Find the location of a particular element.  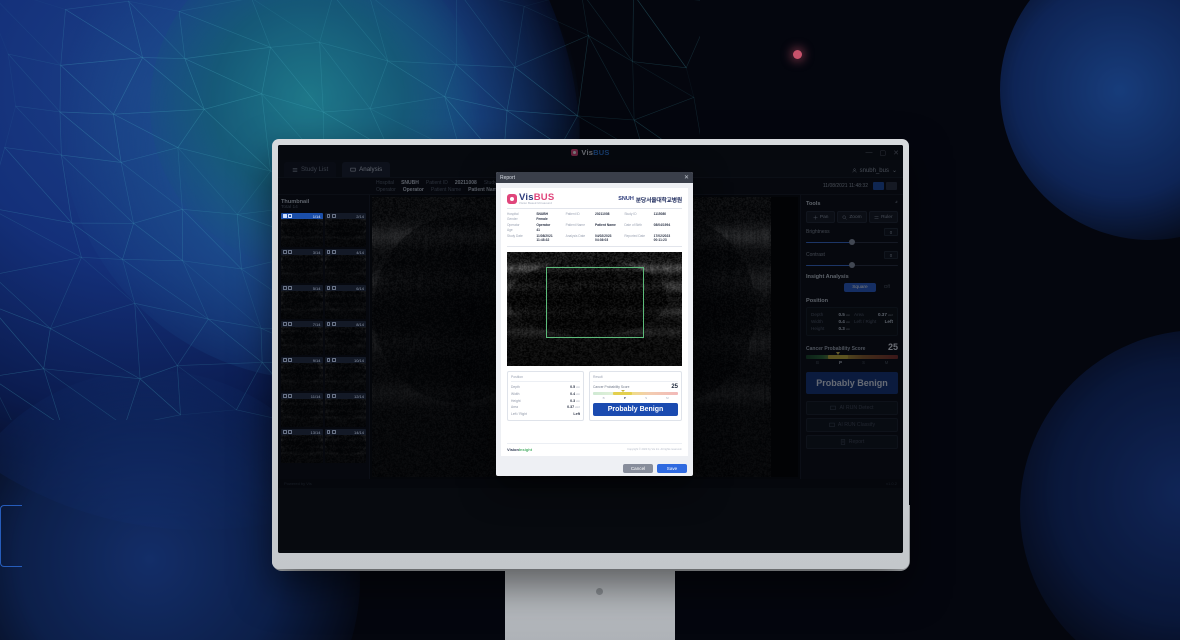

thumbnail-count: 11/14 is located at coordinates (315, 396).